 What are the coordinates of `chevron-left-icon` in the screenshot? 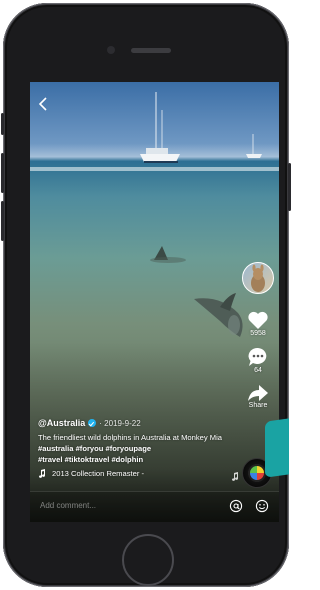 It's located at (42, 104).